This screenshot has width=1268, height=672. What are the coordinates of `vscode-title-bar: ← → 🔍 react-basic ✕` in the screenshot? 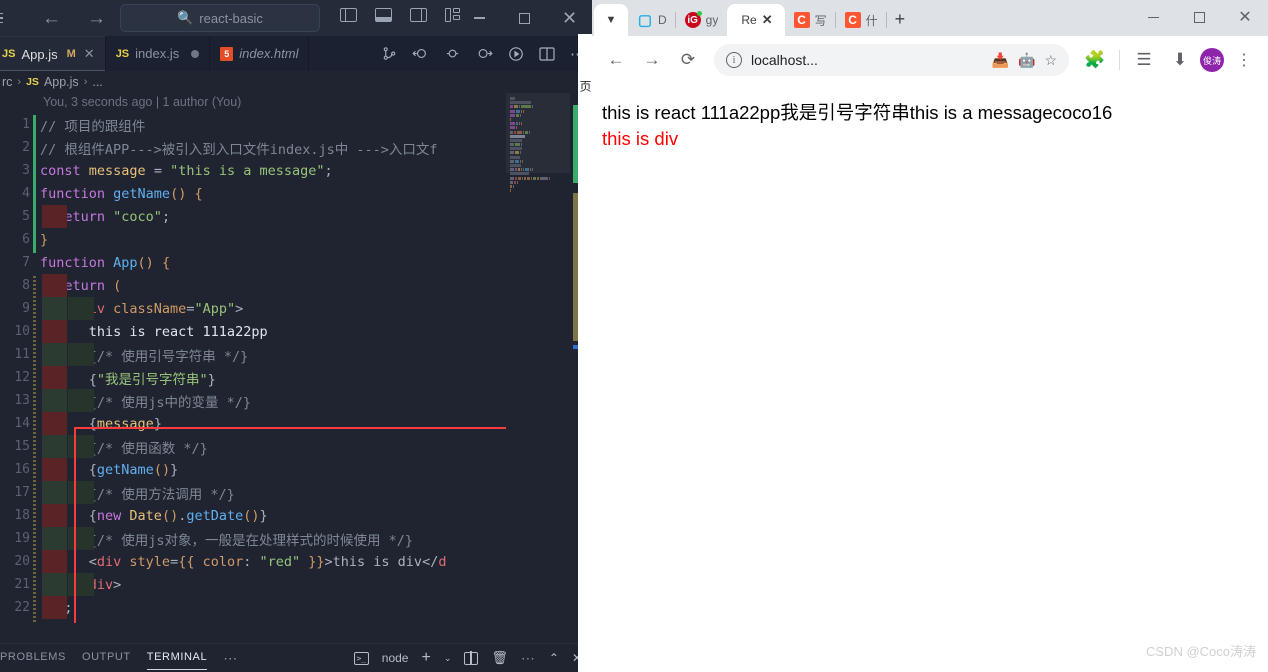 It's located at (296, 18).